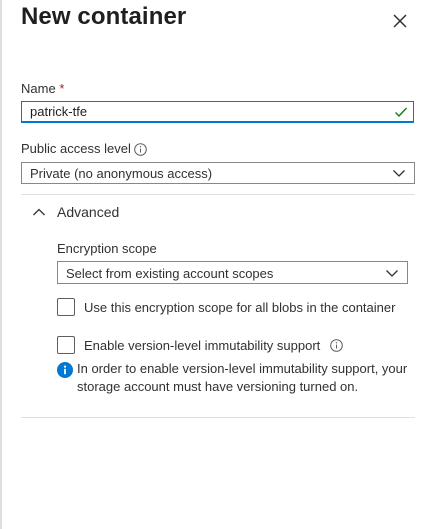 Image resolution: width=422 pixels, height=529 pixels. What do you see at coordinates (170, 273) in the screenshot?
I see `encryption-scope-placeholder: Select from existing account scopes` at bounding box center [170, 273].